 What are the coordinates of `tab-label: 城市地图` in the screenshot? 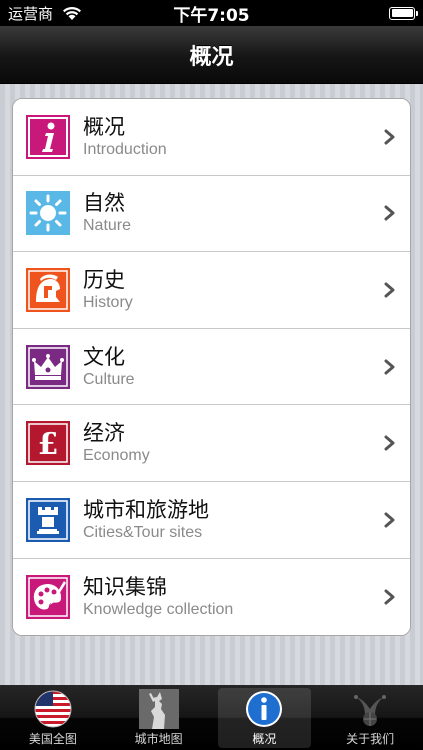 It's located at (158, 739).